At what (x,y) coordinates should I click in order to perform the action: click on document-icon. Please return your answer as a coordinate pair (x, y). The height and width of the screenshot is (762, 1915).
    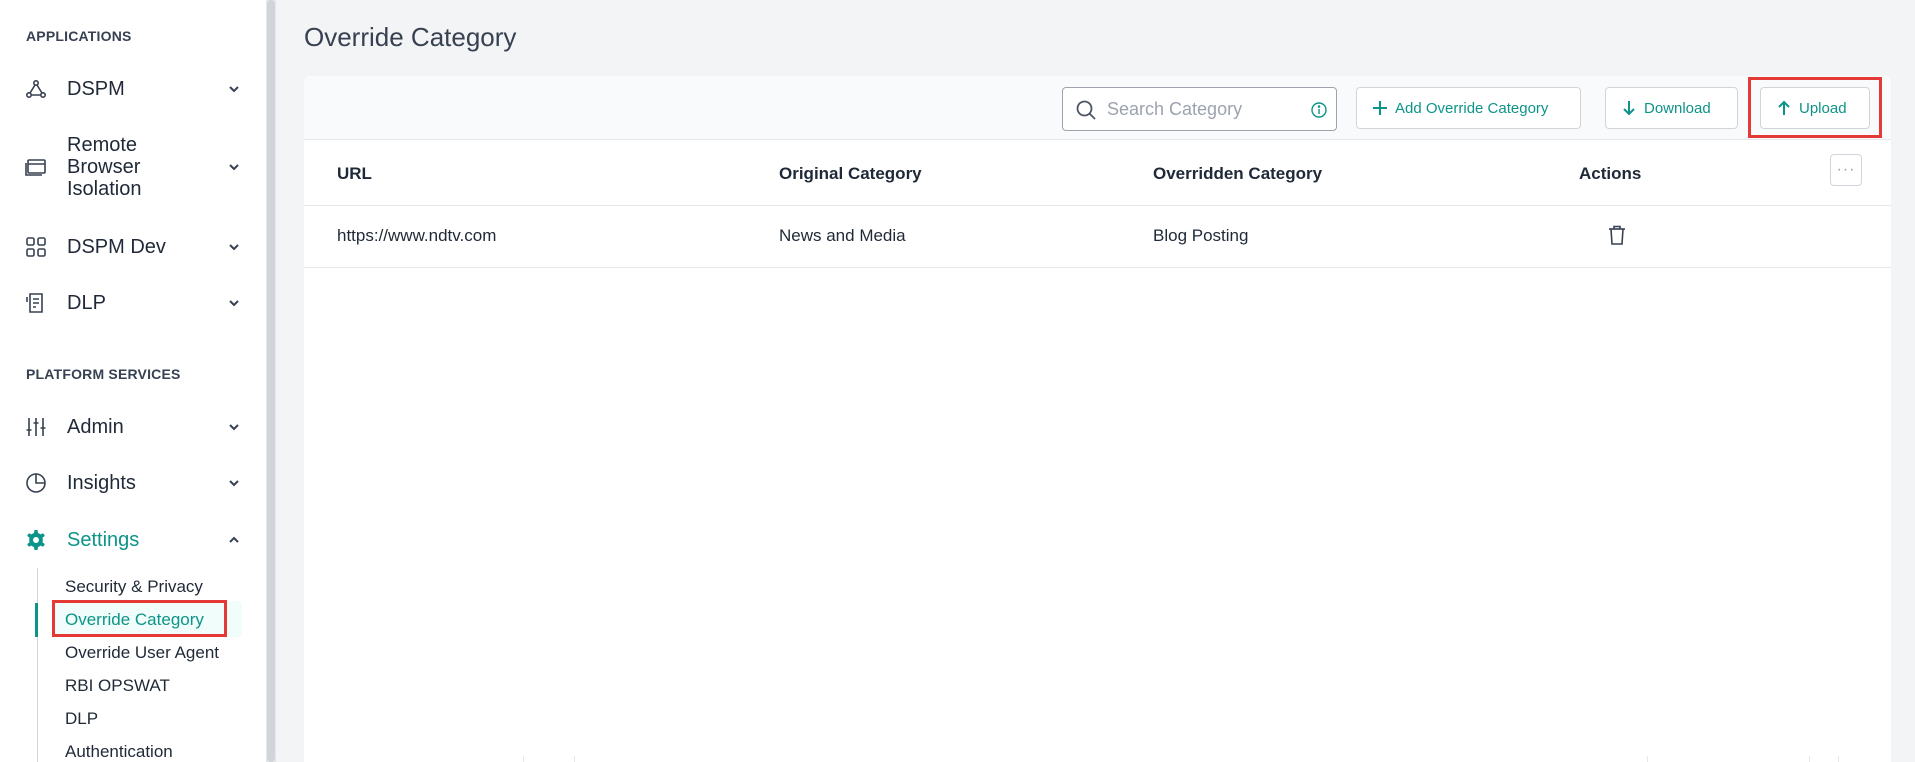
    Looking at the image, I should click on (36, 303).